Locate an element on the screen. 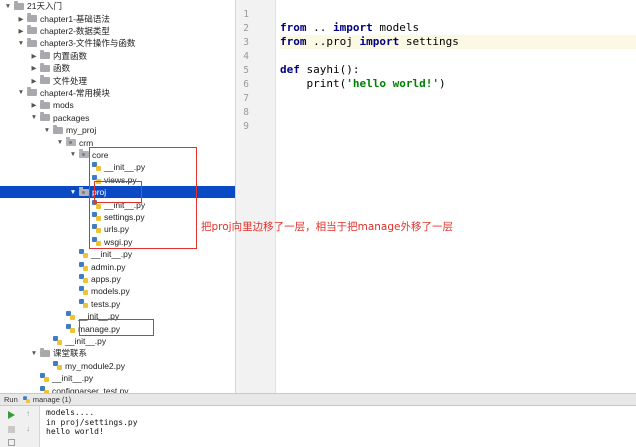 This screenshot has width=636, height=447. tree-item: tests.py is located at coordinates (117, 304).